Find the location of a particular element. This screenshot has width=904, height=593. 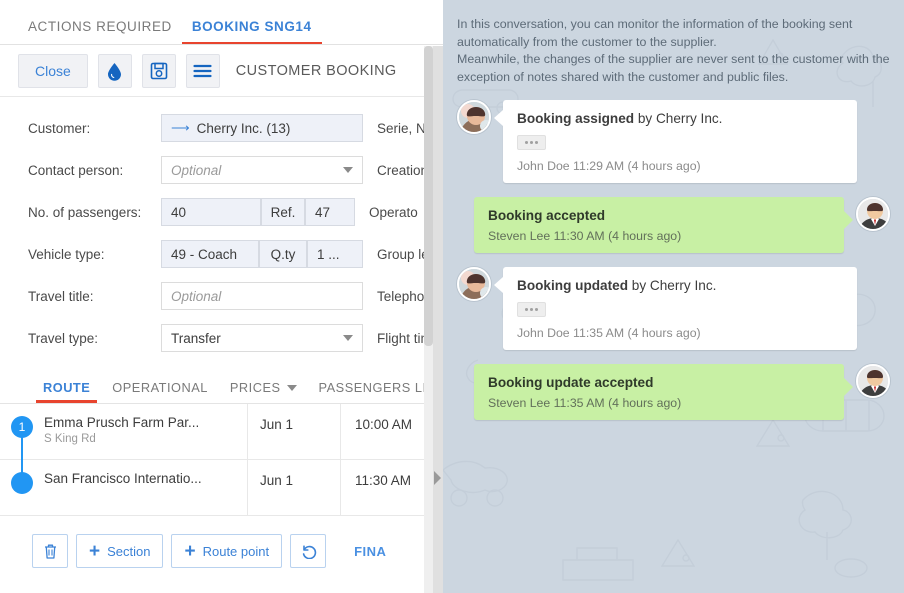

chat-title: Booking assigned by Cherry Inc. is located at coordinates (680, 118).